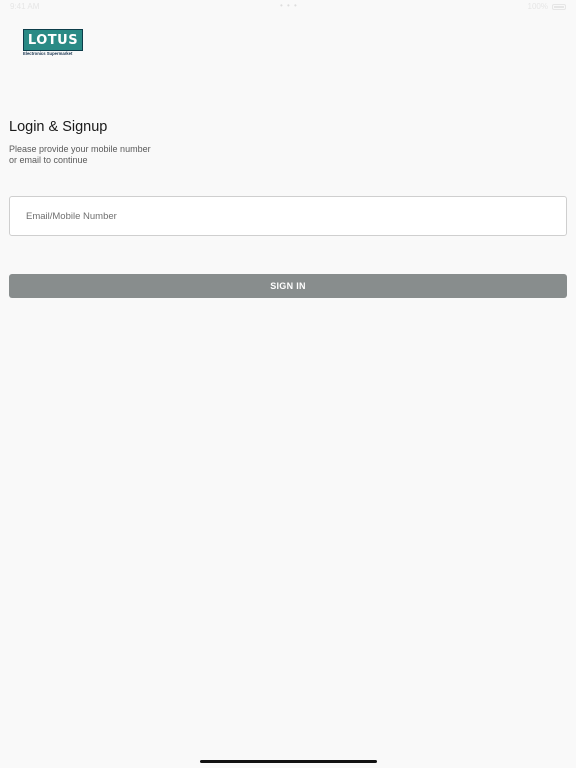 The width and height of the screenshot is (576, 768). I want to click on logo-tagline: Electronics Supermarket, so click(48, 53).